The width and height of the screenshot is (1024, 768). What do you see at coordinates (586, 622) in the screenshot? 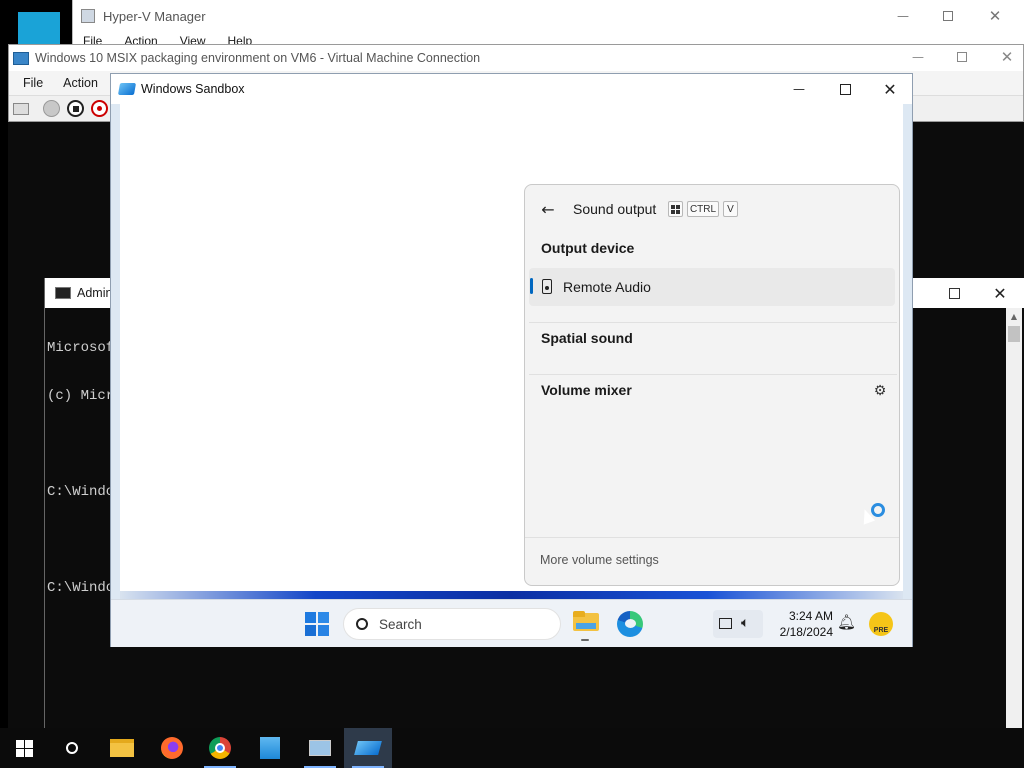
I see `file-explorer-taskbar-button` at bounding box center [586, 622].